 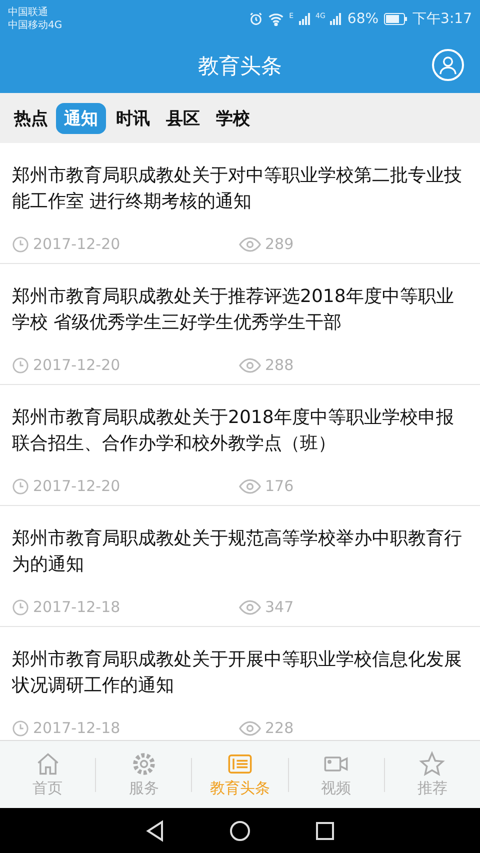 I want to click on view-count: 289, so click(x=279, y=244).